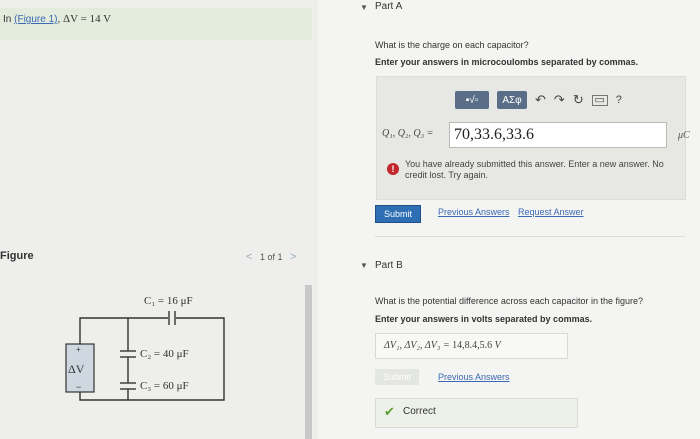 The image size is (700, 439). I want to click on part-b-title: Part B, so click(389, 265).